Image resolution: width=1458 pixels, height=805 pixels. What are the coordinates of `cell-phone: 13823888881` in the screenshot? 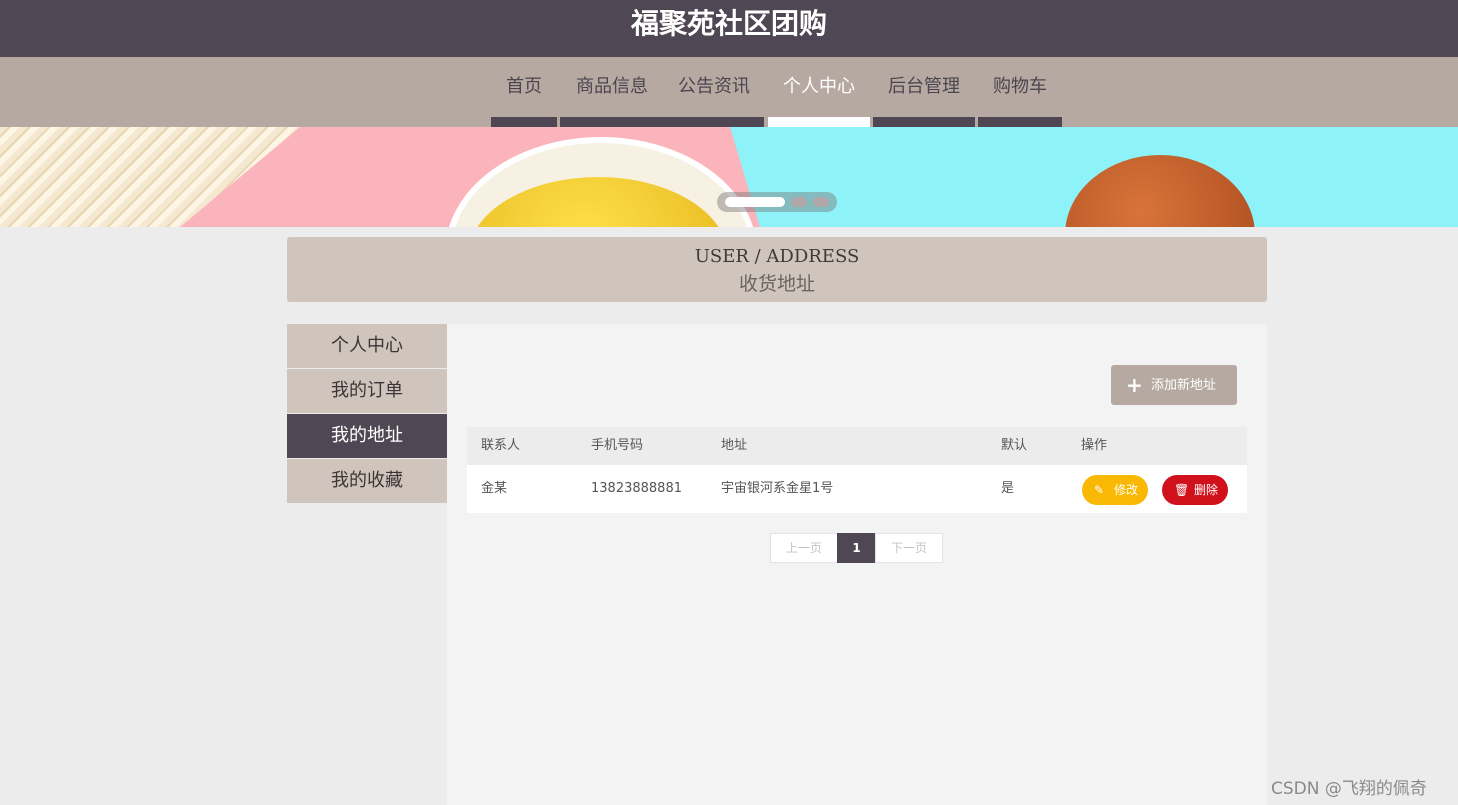 It's located at (636, 488).